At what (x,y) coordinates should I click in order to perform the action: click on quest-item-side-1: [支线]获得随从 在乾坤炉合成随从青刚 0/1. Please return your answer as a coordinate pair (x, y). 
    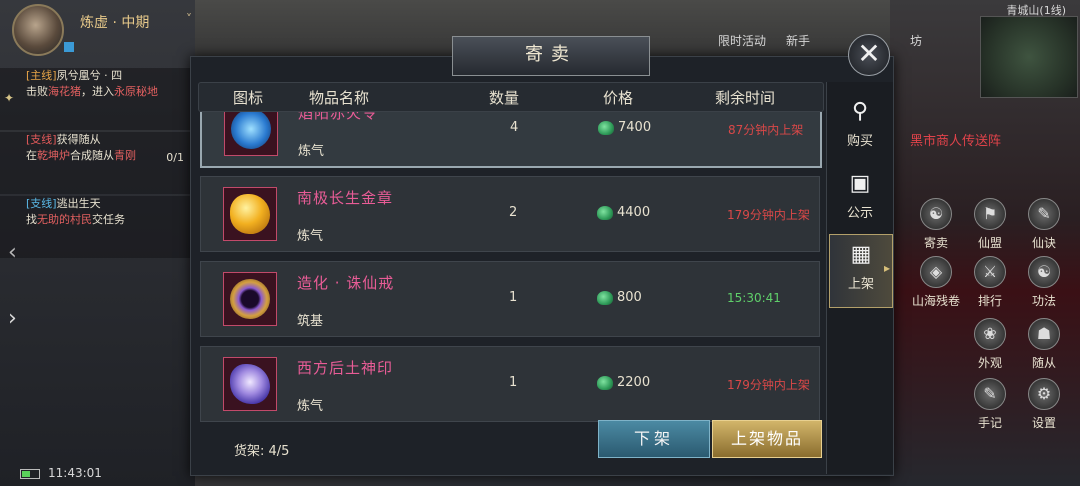
    Looking at the image, I should click on (95, 163).